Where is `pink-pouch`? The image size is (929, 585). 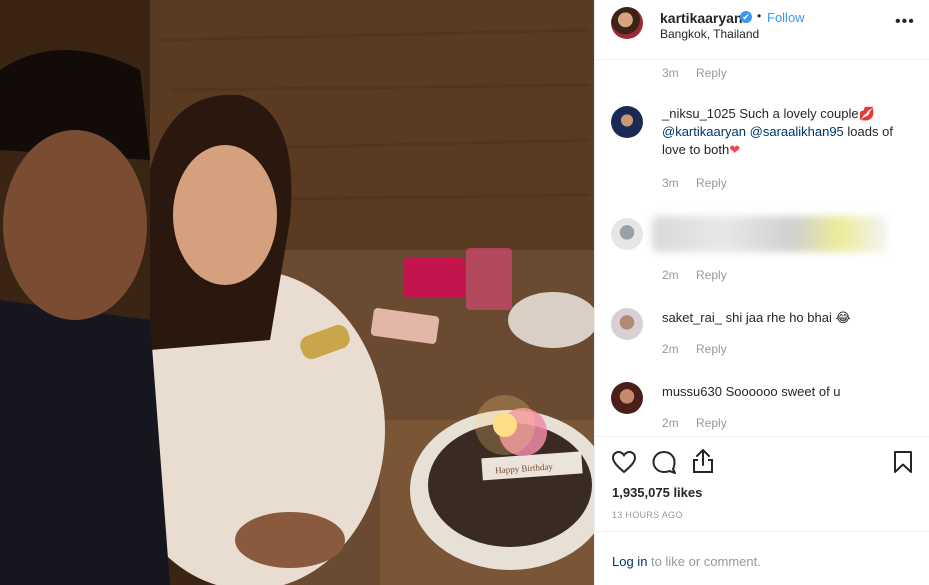 pink-pouch is located at coordinates (434, 278).